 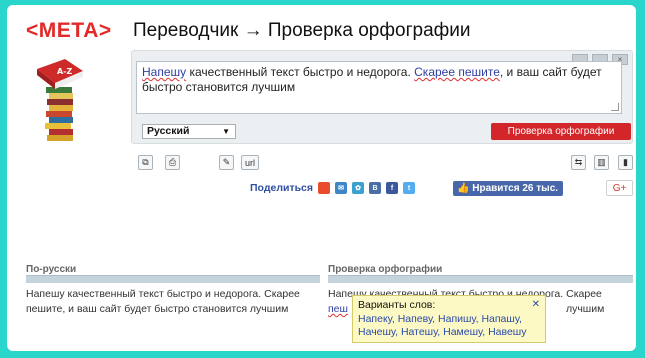 I want to click on language-select: Русский ▼, so click(x=189, y=131).